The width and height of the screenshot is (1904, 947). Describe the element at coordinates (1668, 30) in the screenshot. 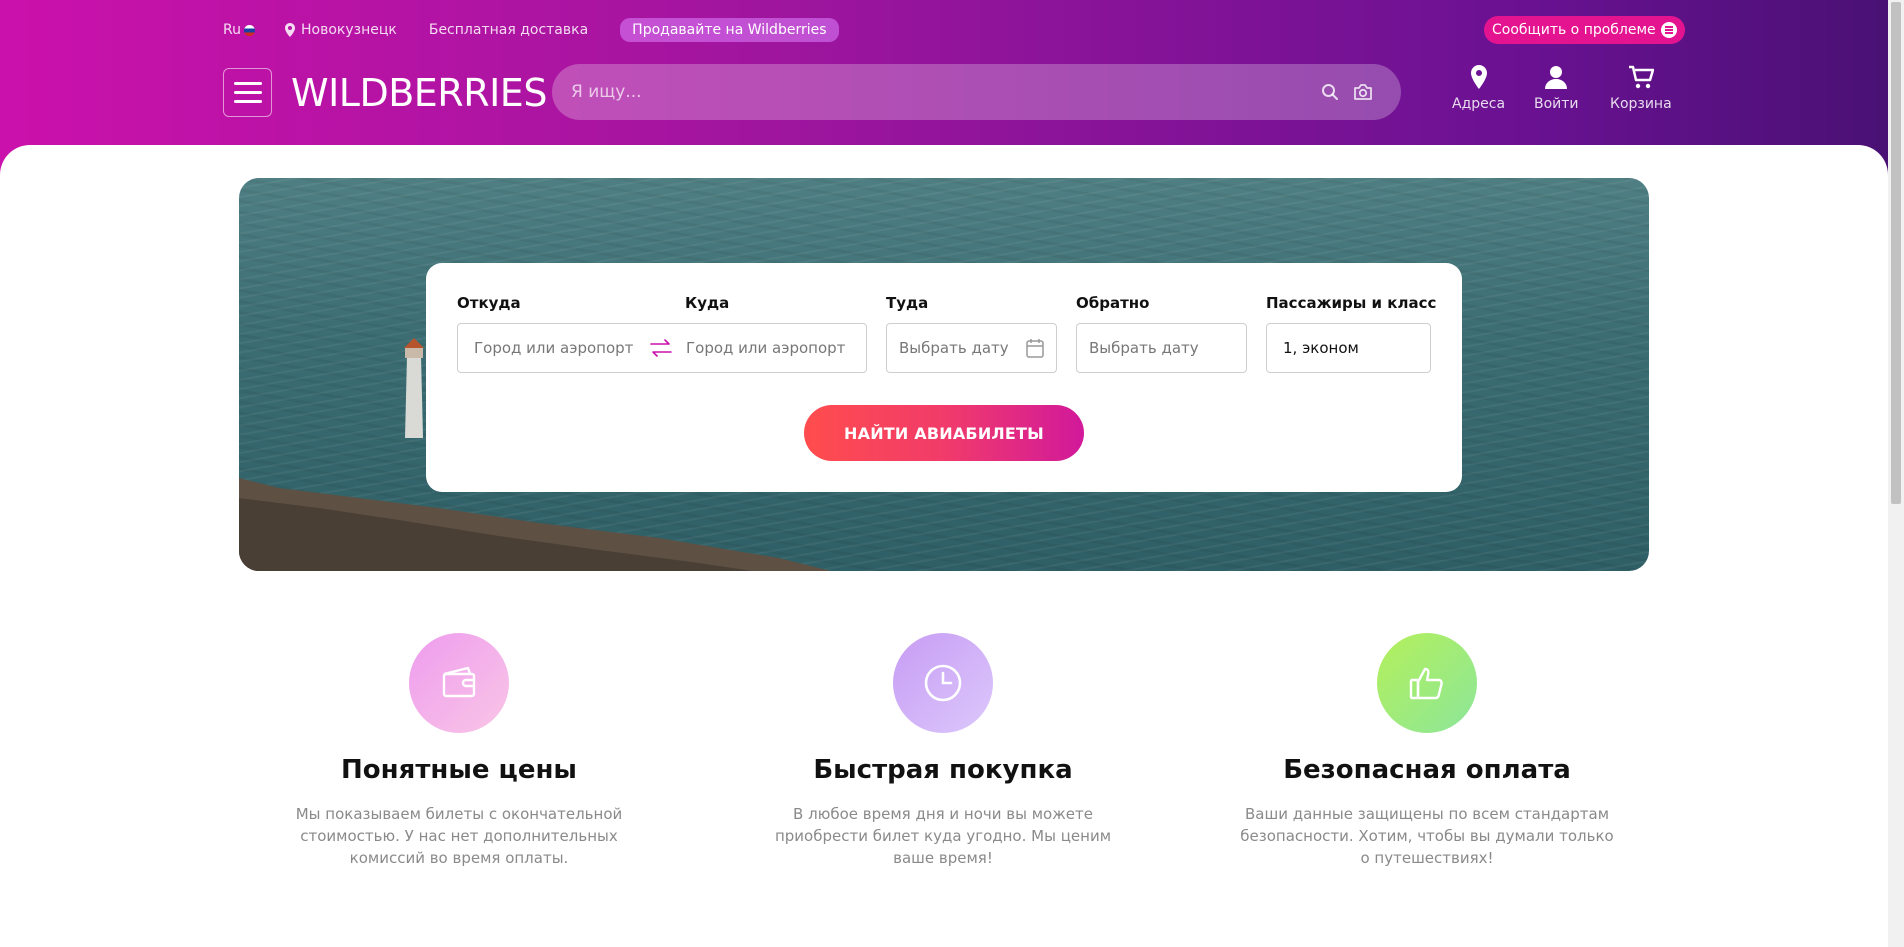

I see `chat-icon` at that location.